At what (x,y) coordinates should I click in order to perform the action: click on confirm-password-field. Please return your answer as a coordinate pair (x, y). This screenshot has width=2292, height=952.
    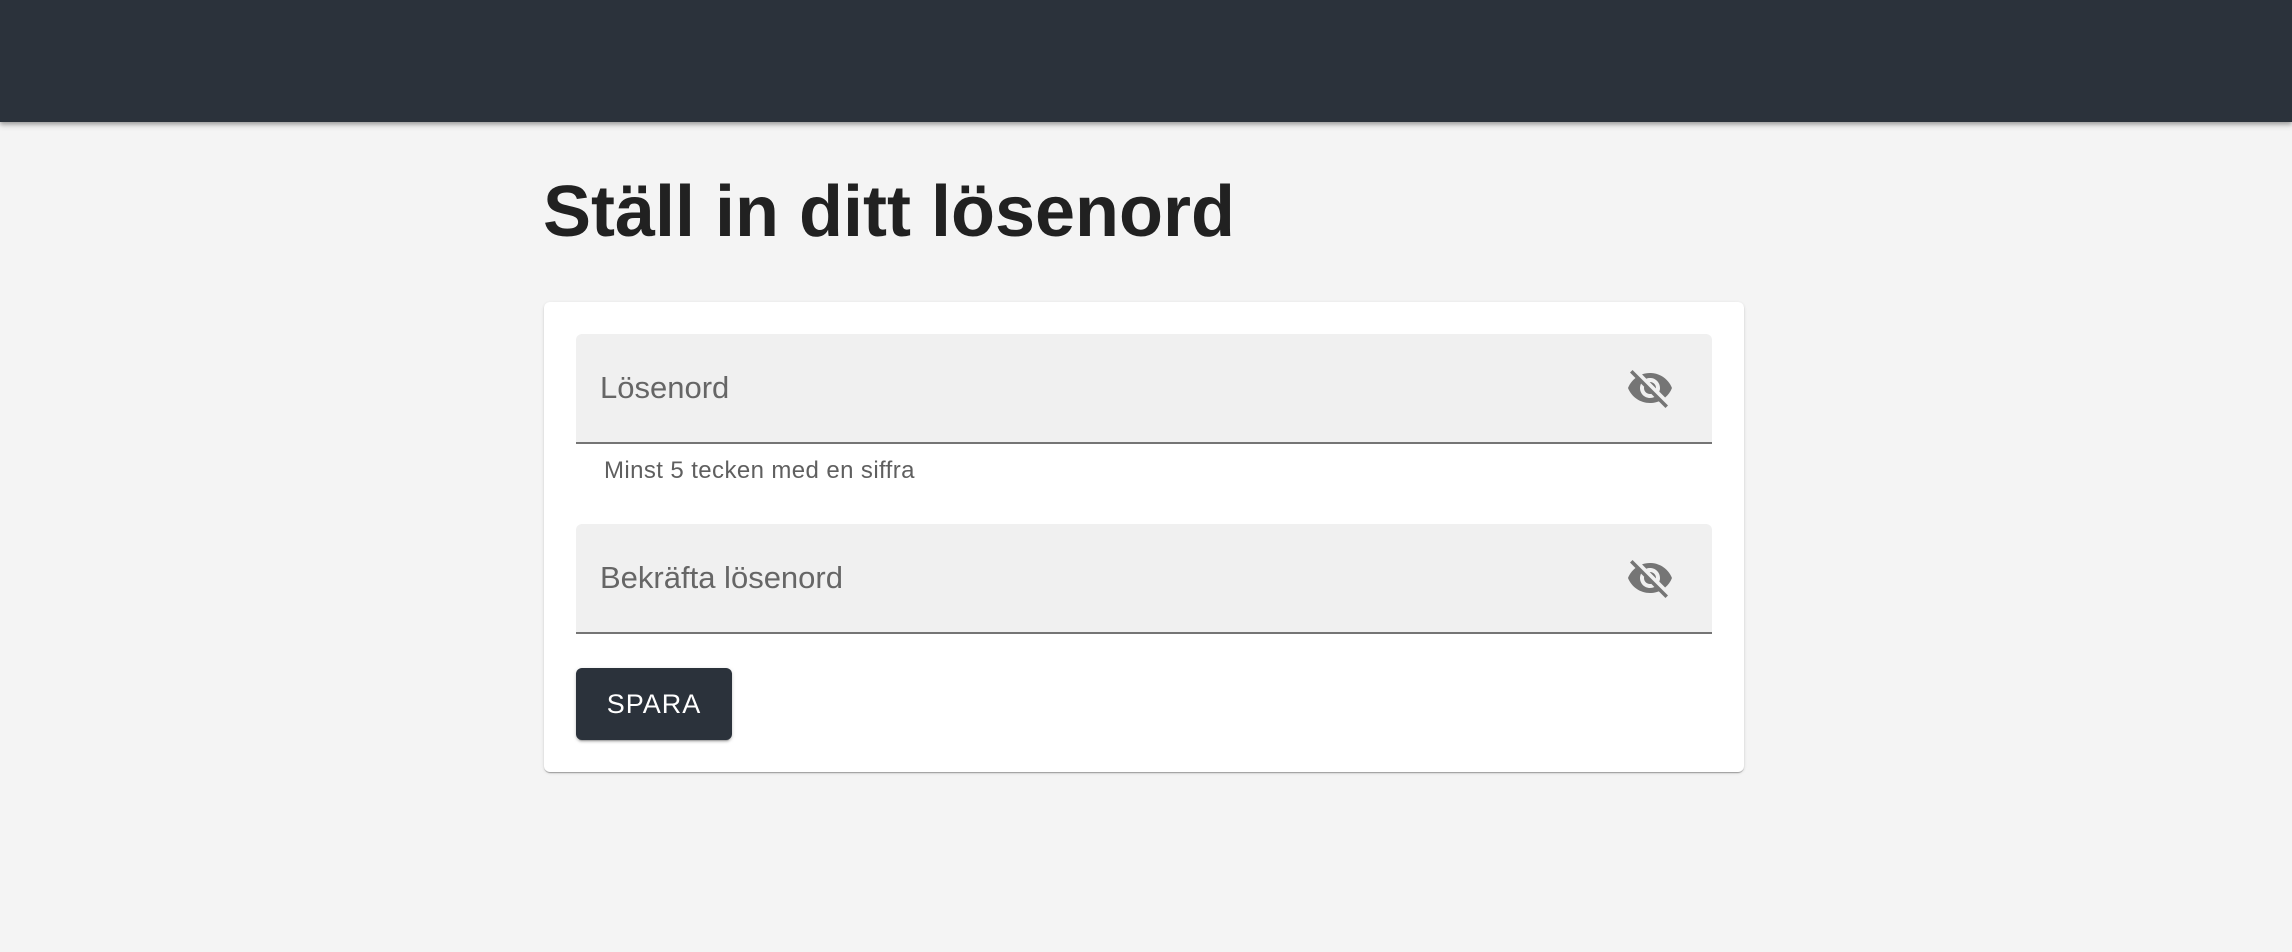
    Looking at the image, I should click on (1144, 579).